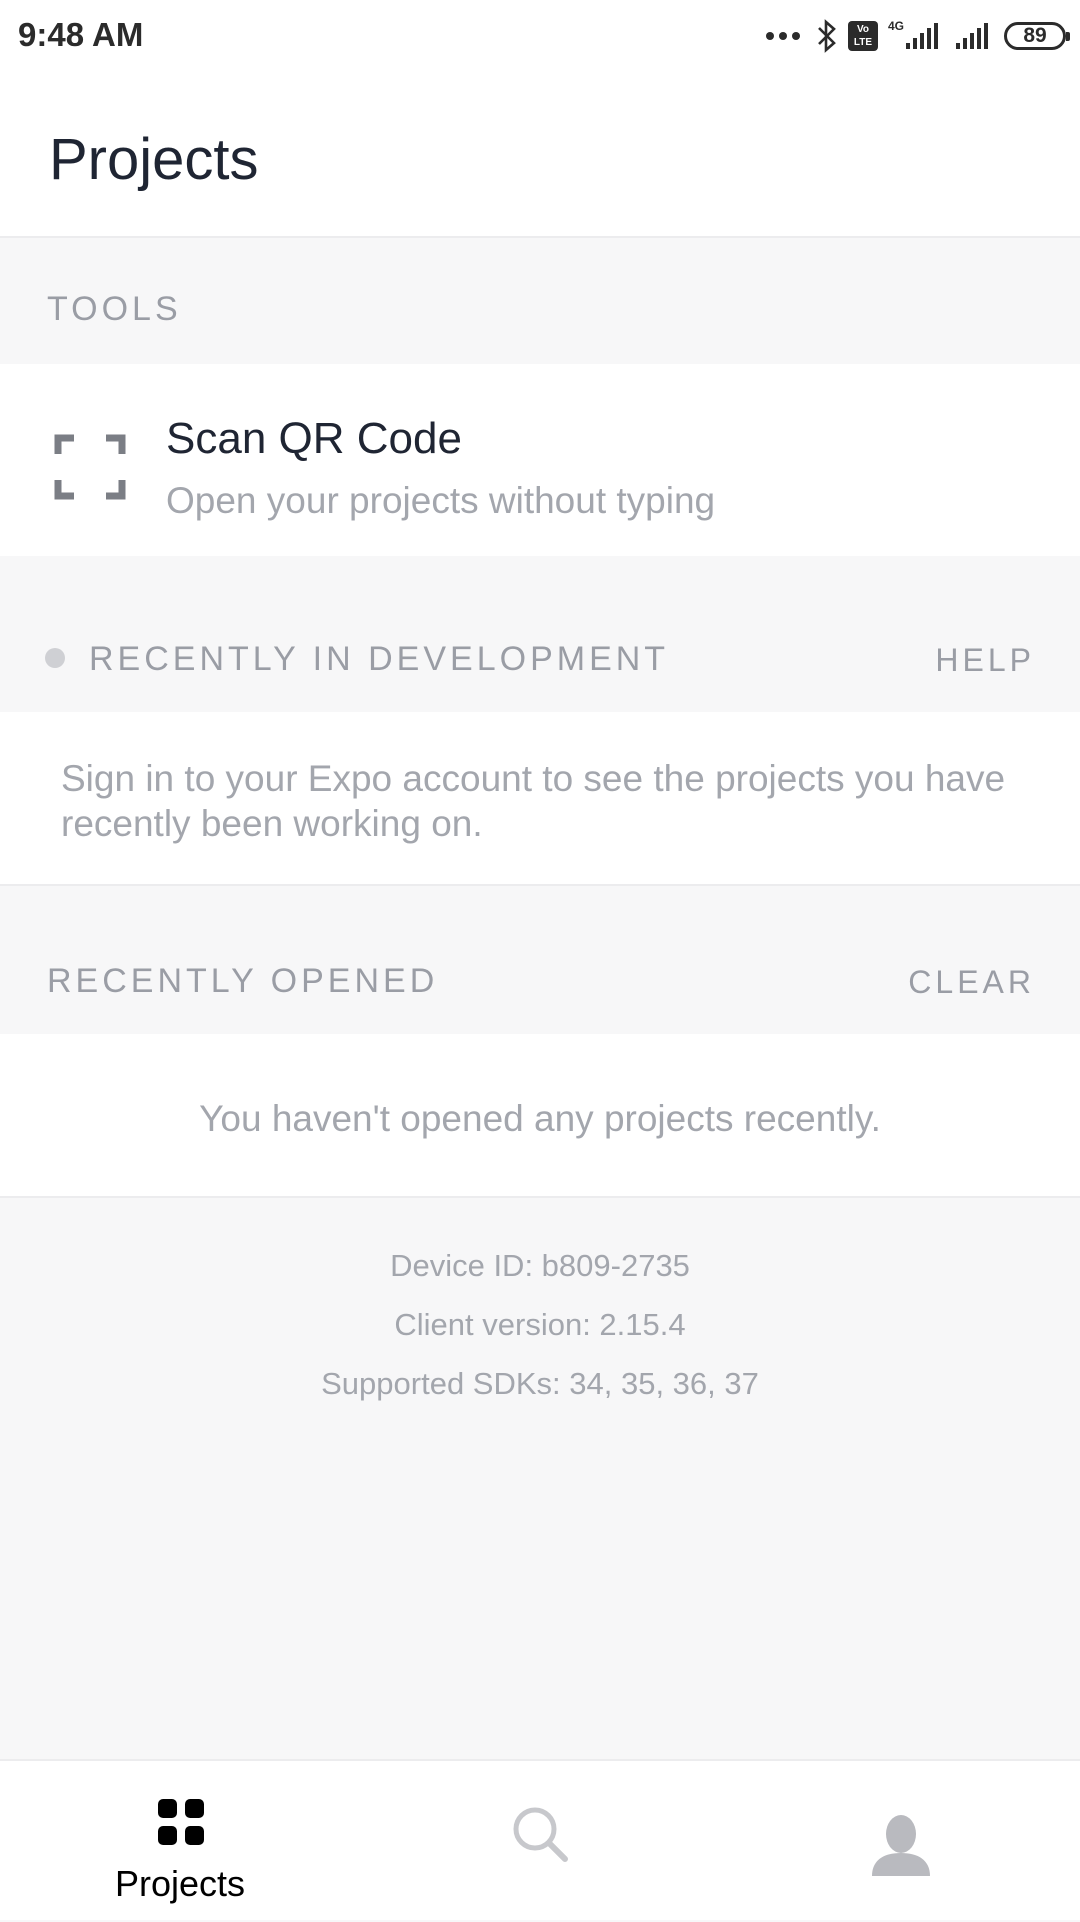 The height and width of the screenshot is (1922, 1080). What do you see at coordinates (901, 1845) in the screenshot?
I see `profile-icon` at bounding box center [901, 1845].